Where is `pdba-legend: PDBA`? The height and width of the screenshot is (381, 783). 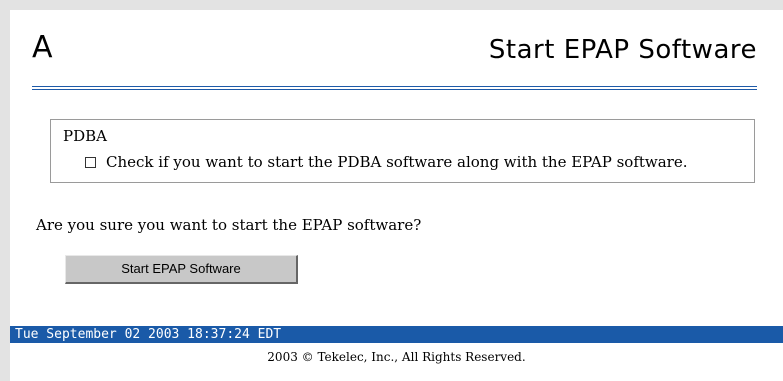
pdba-legend: PDBA is located at coordinates (85, 136).